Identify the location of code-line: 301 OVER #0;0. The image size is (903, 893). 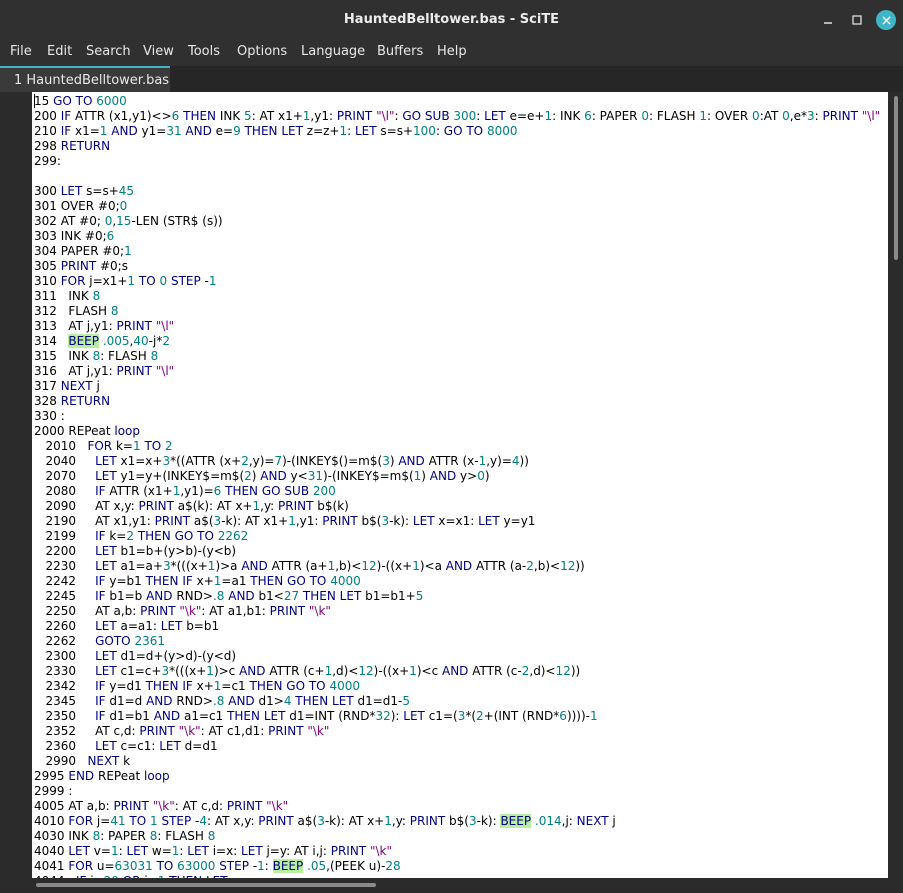
(81, 206).